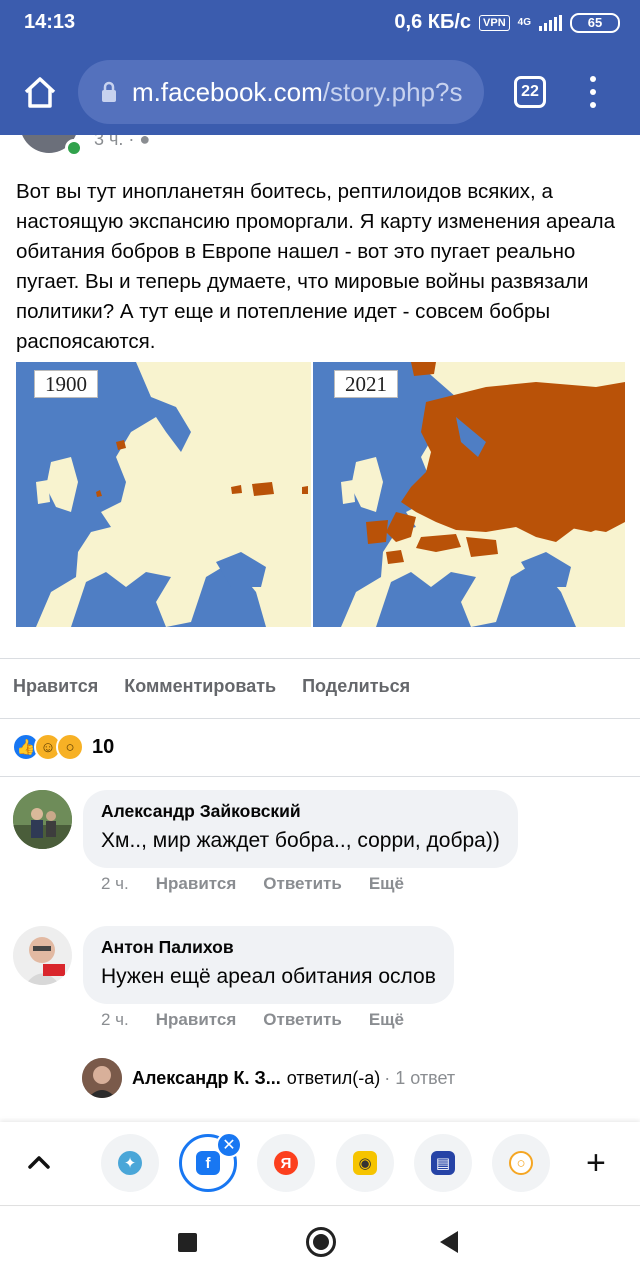 The height and width of the screenshot is (1280, 640). I want to click on battery-indicator: 65, so click(595, 22).